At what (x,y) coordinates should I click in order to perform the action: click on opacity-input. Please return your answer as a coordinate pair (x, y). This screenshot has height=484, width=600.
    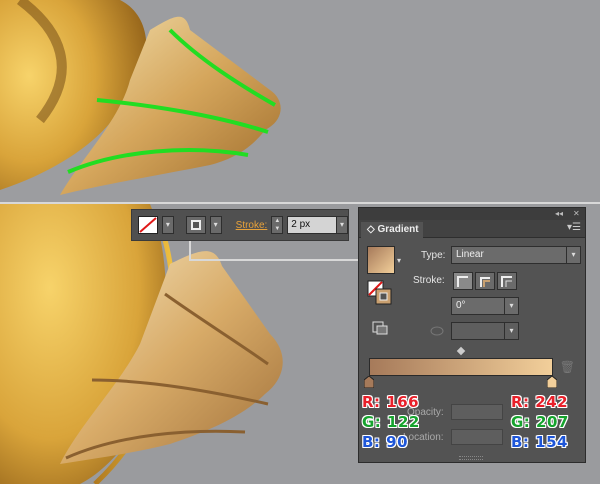
    Looking at the image, I should click on (477, 412).